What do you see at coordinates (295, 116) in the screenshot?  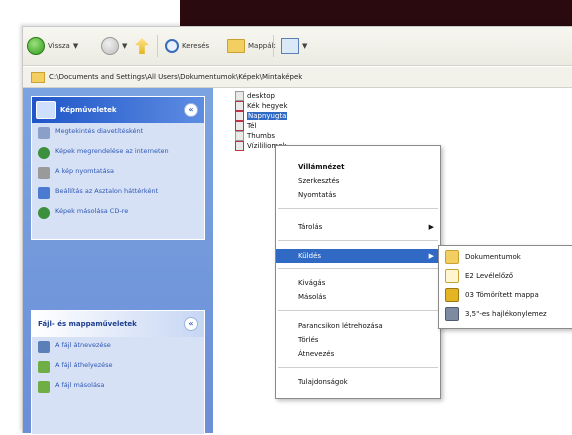 I see `file-item-selected: Napnyugta` at bounding box center [295, 116].